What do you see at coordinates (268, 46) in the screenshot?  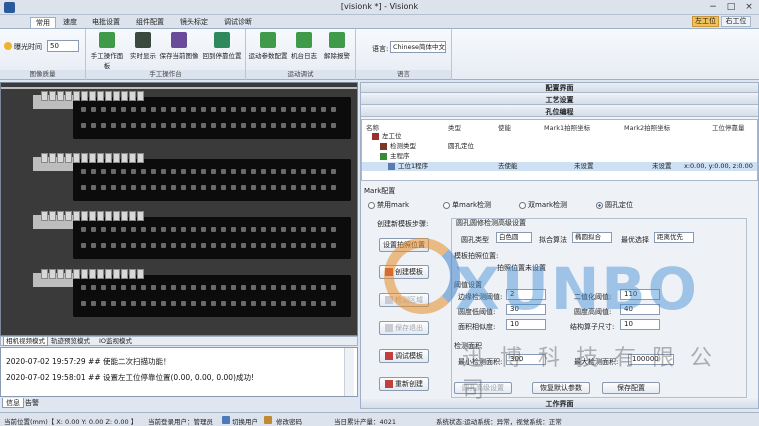 I see `motion-params-button: 运动参数配置` at bounding box center [268, 46].